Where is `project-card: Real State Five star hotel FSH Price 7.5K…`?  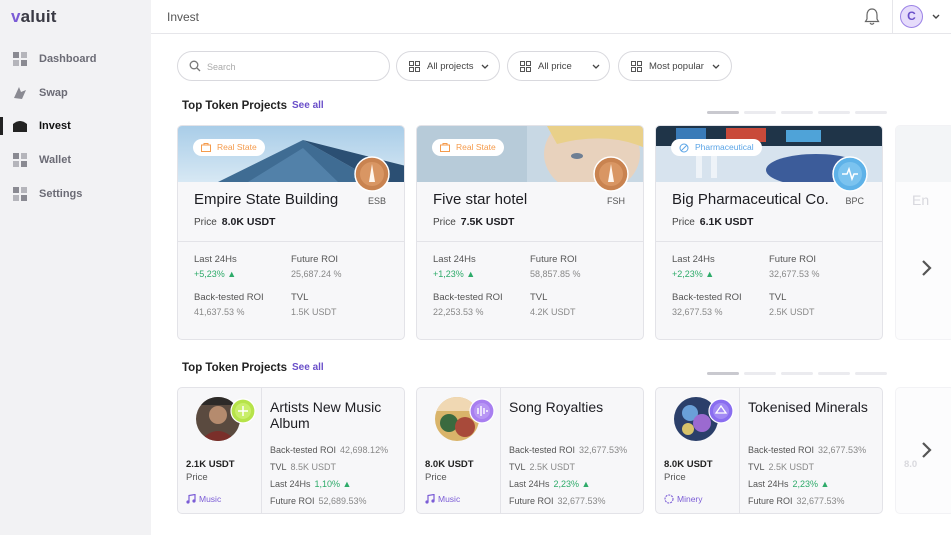 project-card: Real State Five star hotel FSH Price 7.5K… is located at coordinates (530, 232).